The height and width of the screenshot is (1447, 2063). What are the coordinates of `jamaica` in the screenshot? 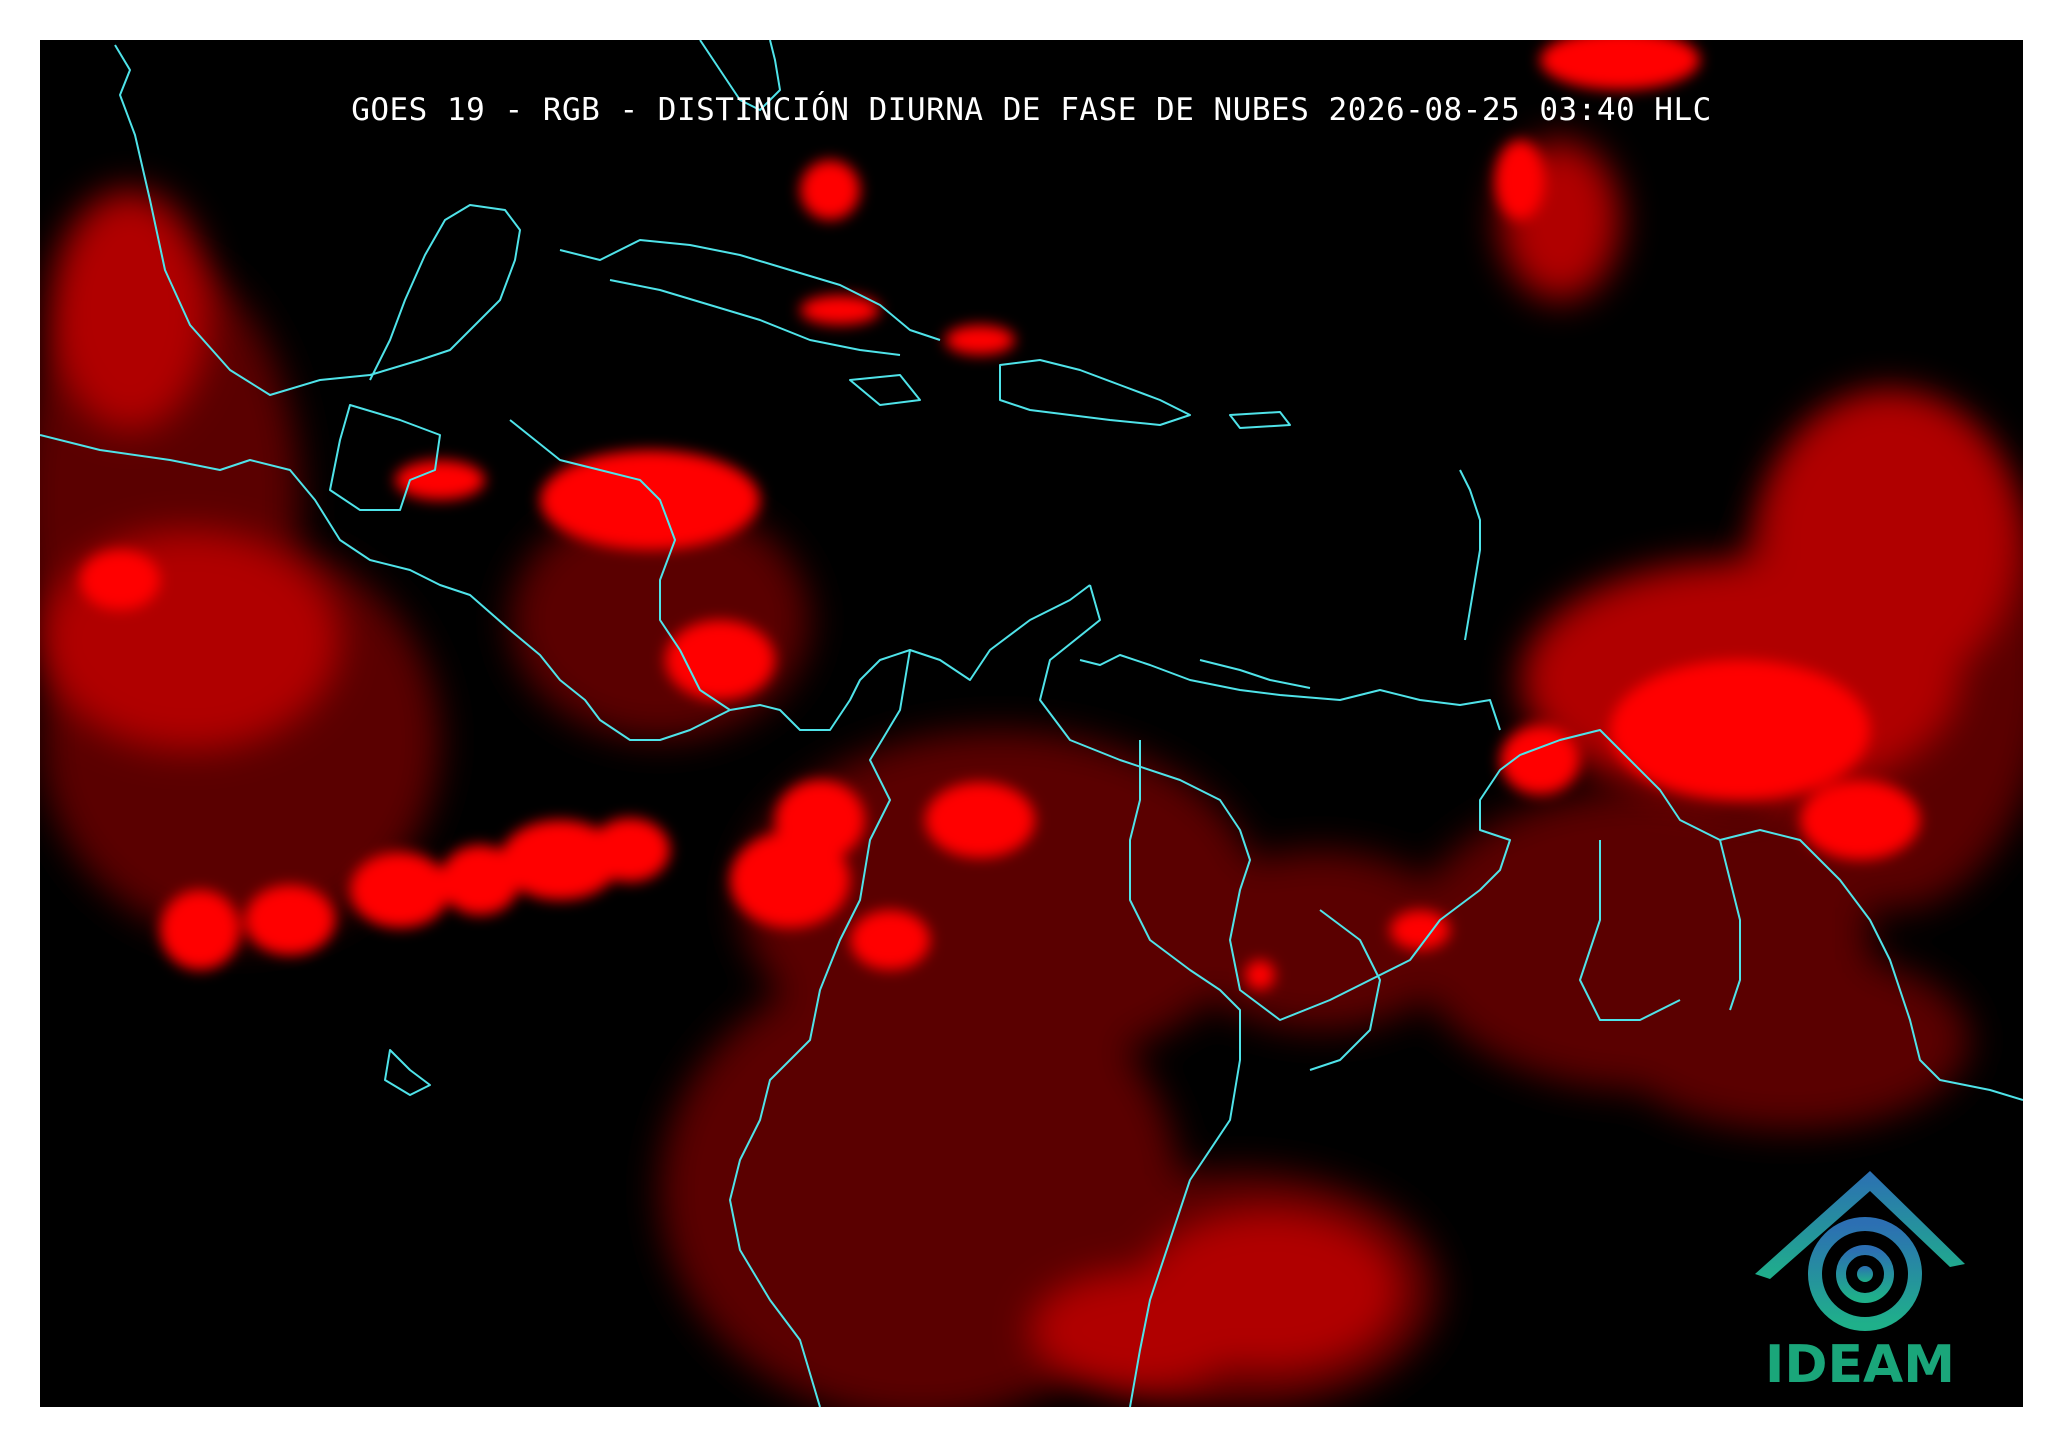 It's located at (885, 390).